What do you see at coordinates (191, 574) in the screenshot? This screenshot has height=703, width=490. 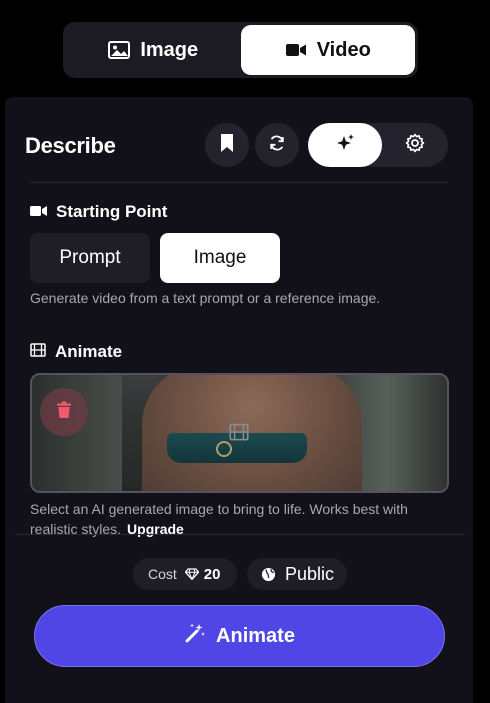 I see `gem-icon` at bounding box center [191, 574].